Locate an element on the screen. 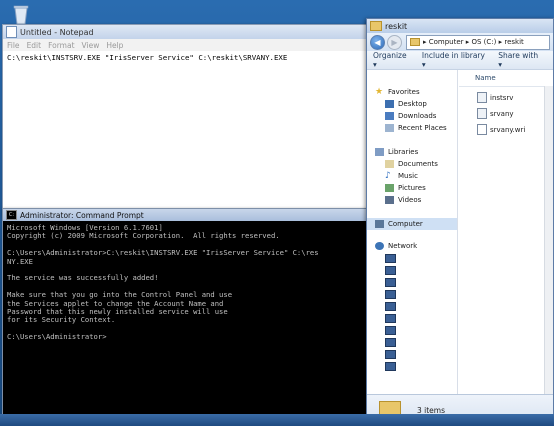 The image size is (554, 426). menu-help: Help is located at coordinates (114, 45).